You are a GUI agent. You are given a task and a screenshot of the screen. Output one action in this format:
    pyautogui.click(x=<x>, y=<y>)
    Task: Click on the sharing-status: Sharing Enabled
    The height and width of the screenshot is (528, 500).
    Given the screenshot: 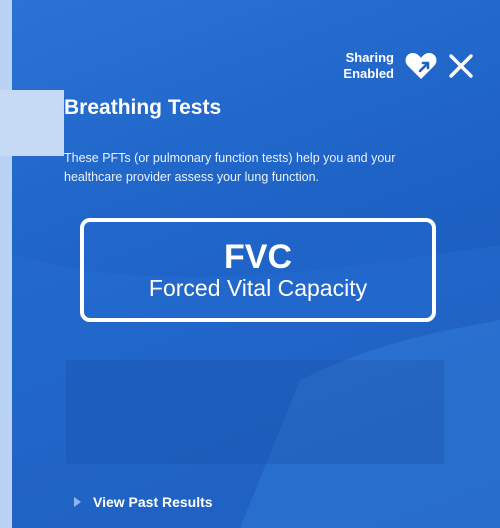 What is the action you would take?
    pyautogui.click(x=368, y=66)
    